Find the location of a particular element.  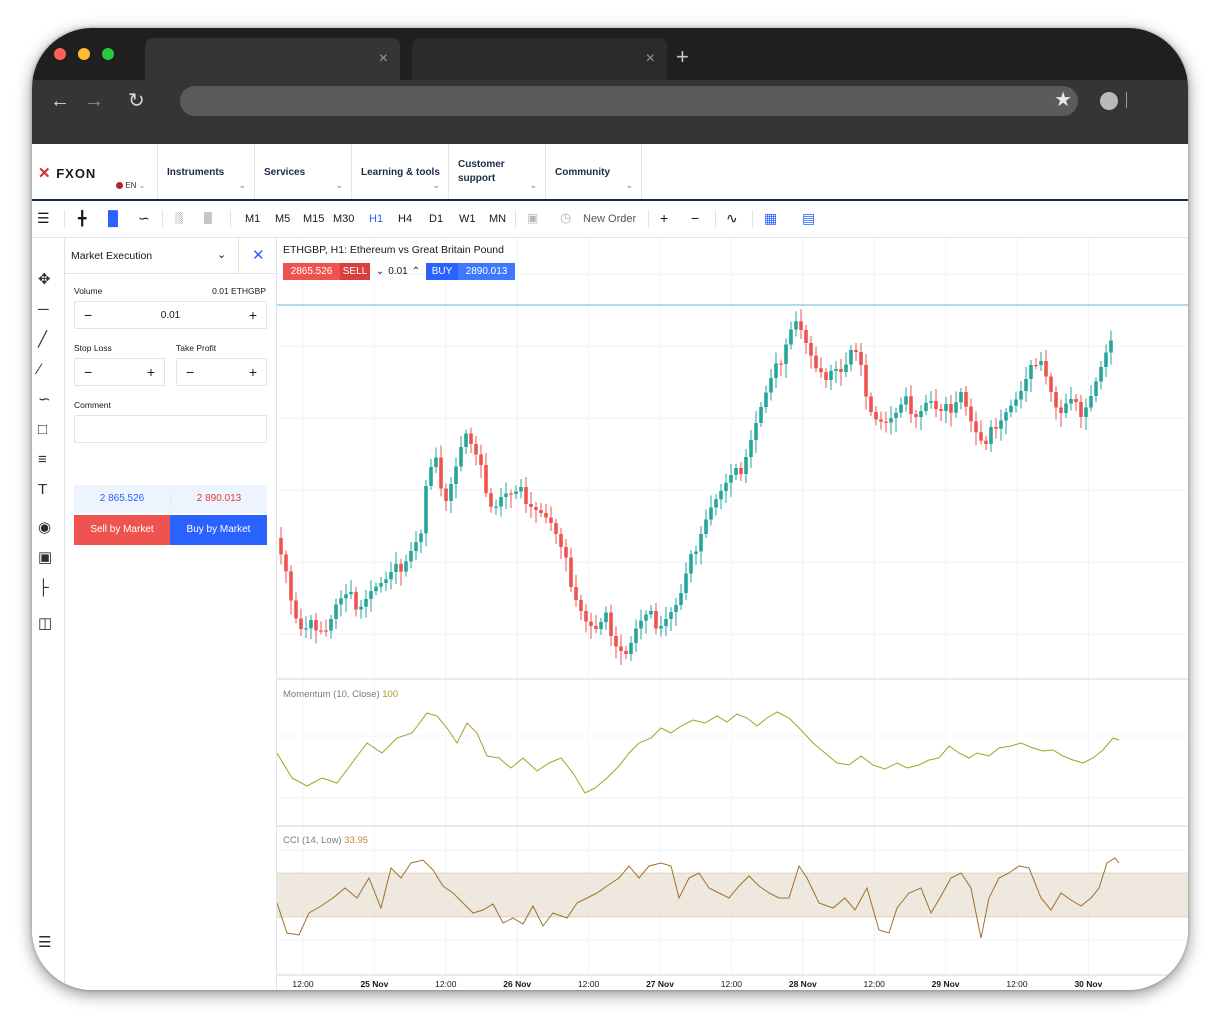

sell-price: 2865.526 is located at coordinates (311, 271).